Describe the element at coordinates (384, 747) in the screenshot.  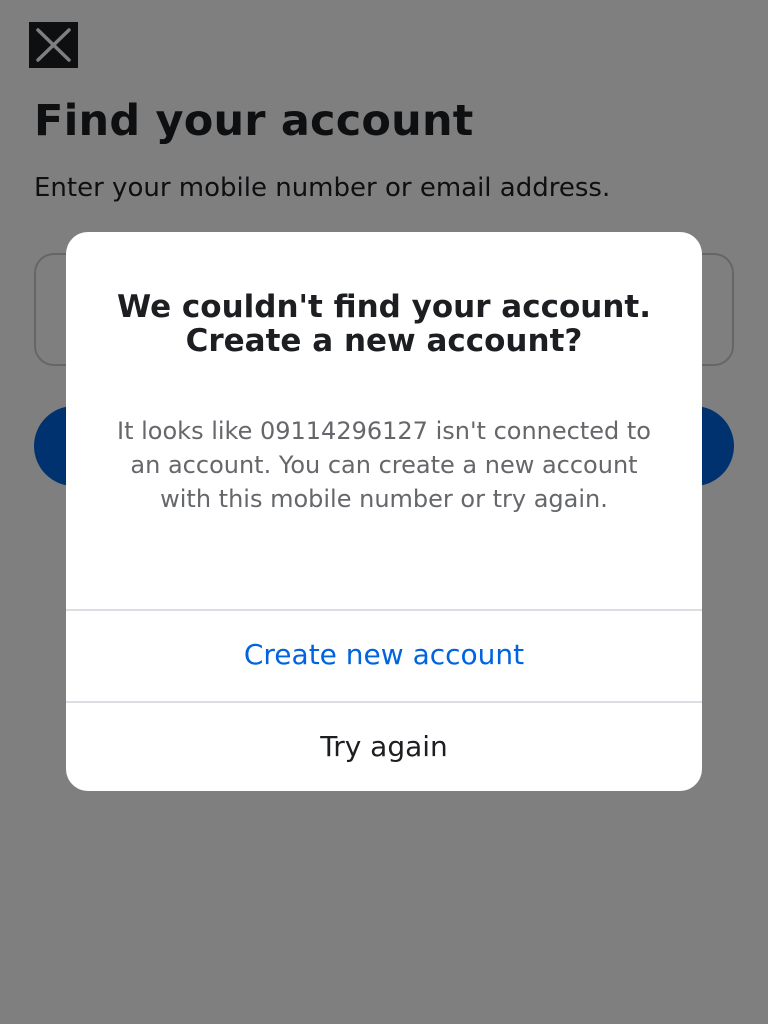
I see `try-again-button: Try again` at that location.